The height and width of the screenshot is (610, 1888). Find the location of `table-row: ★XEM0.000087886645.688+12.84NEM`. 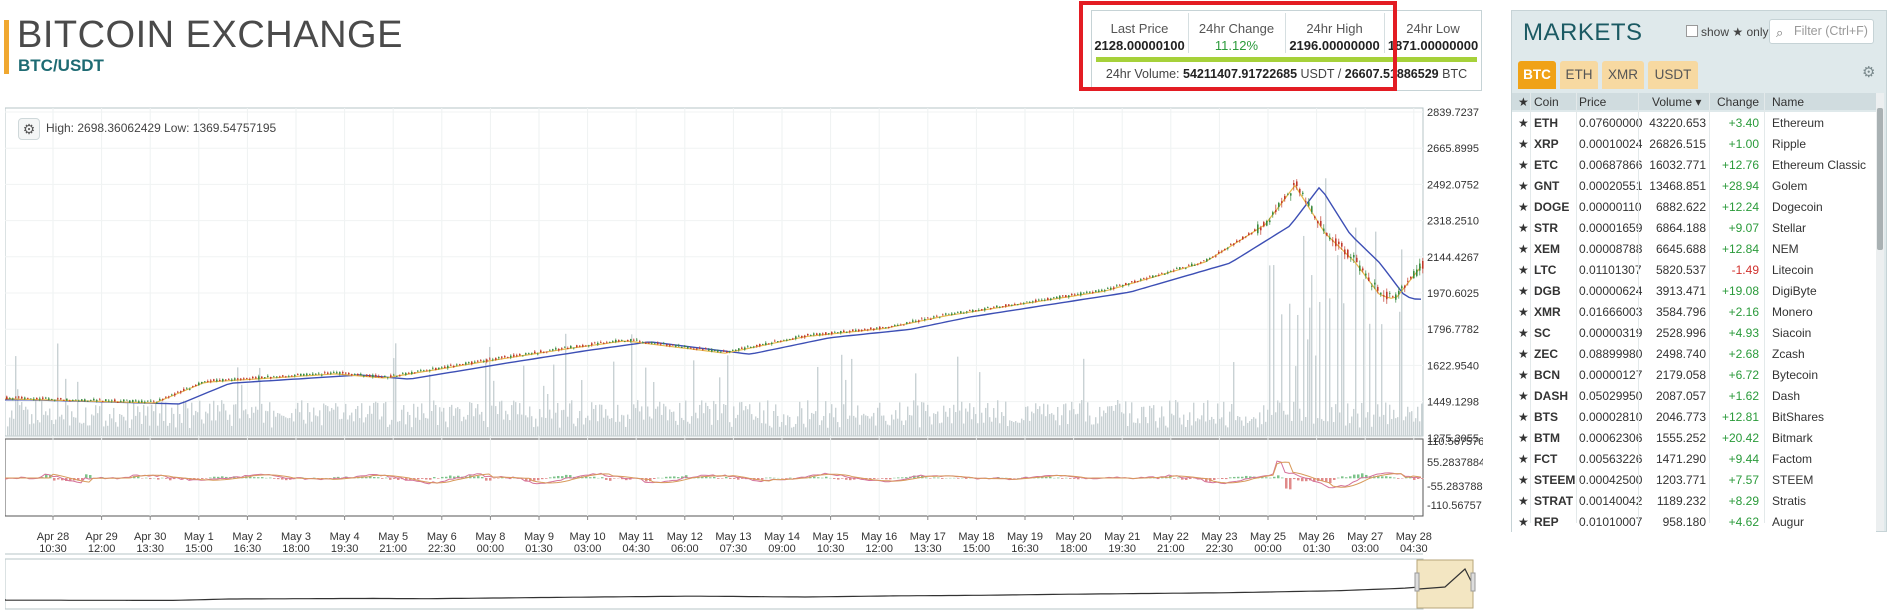

table-row: ★XEM0.000087886645.688+12.84NEM is located at coordinates (1694, 248).